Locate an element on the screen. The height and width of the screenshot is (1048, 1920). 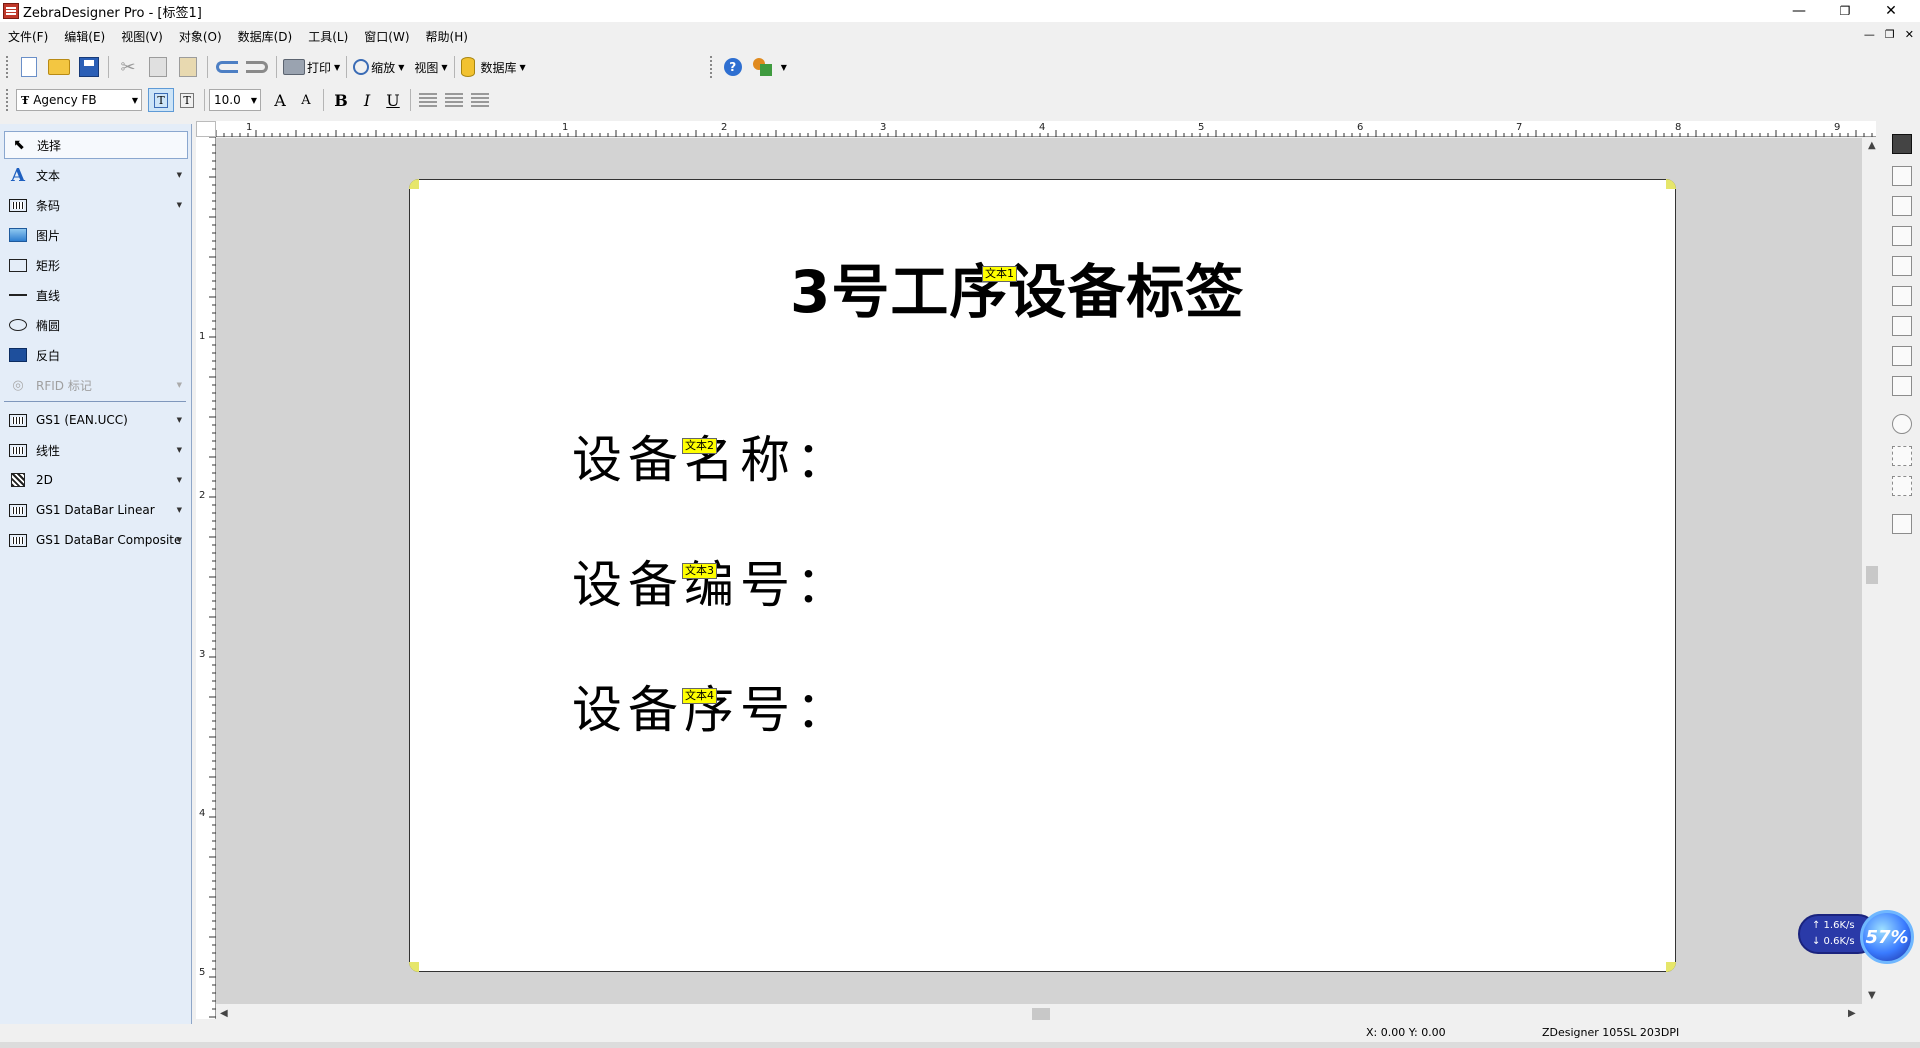
paste-button is located at coordinates (188, 67).